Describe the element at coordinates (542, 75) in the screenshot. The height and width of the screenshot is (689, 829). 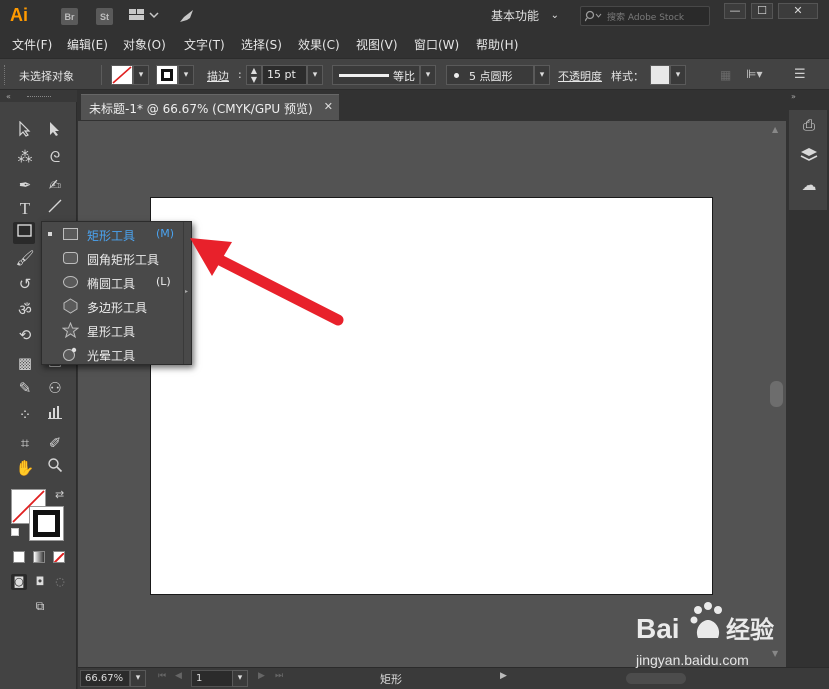
I see `brush-dropdown: ▾` at that location.